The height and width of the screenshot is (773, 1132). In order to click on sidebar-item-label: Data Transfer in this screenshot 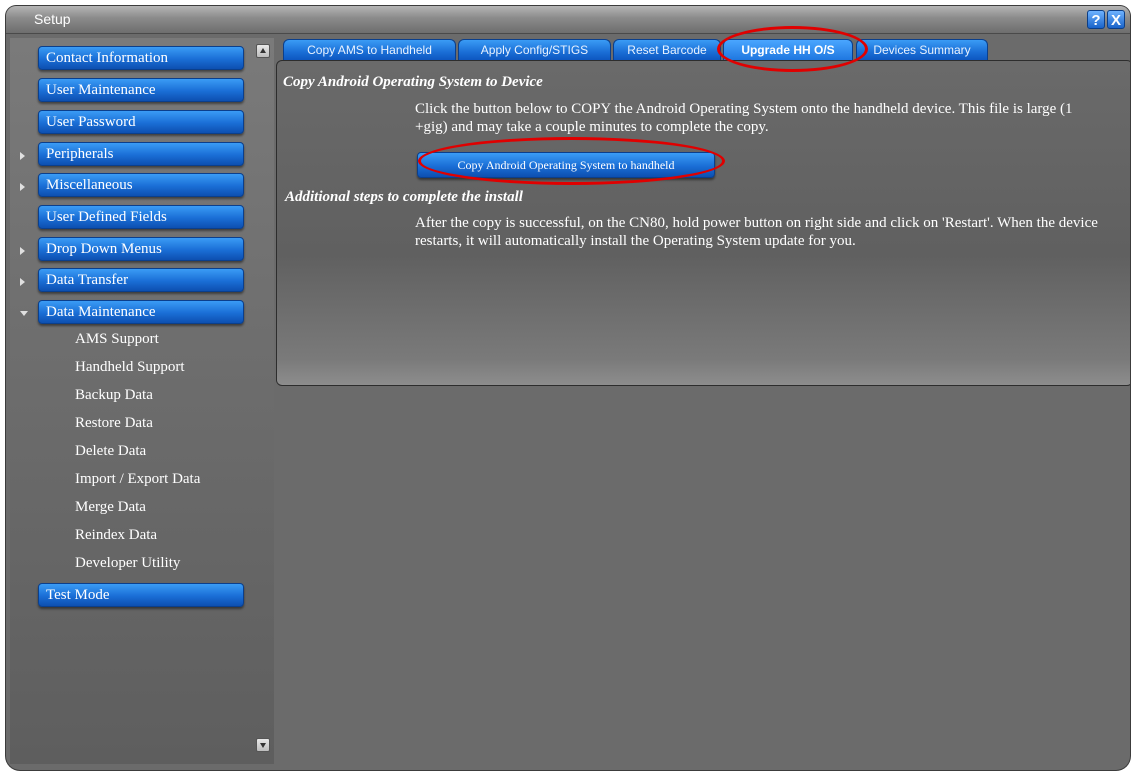, I will do `click(87, 280)`.